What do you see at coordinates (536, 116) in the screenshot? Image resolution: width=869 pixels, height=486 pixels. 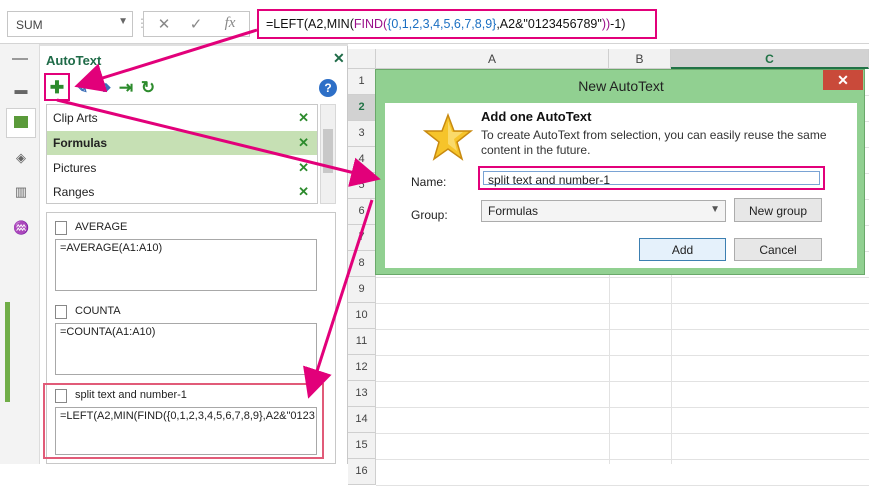 I see `dialog-heading: Add one AutoText` at bounding box center [536, 116].